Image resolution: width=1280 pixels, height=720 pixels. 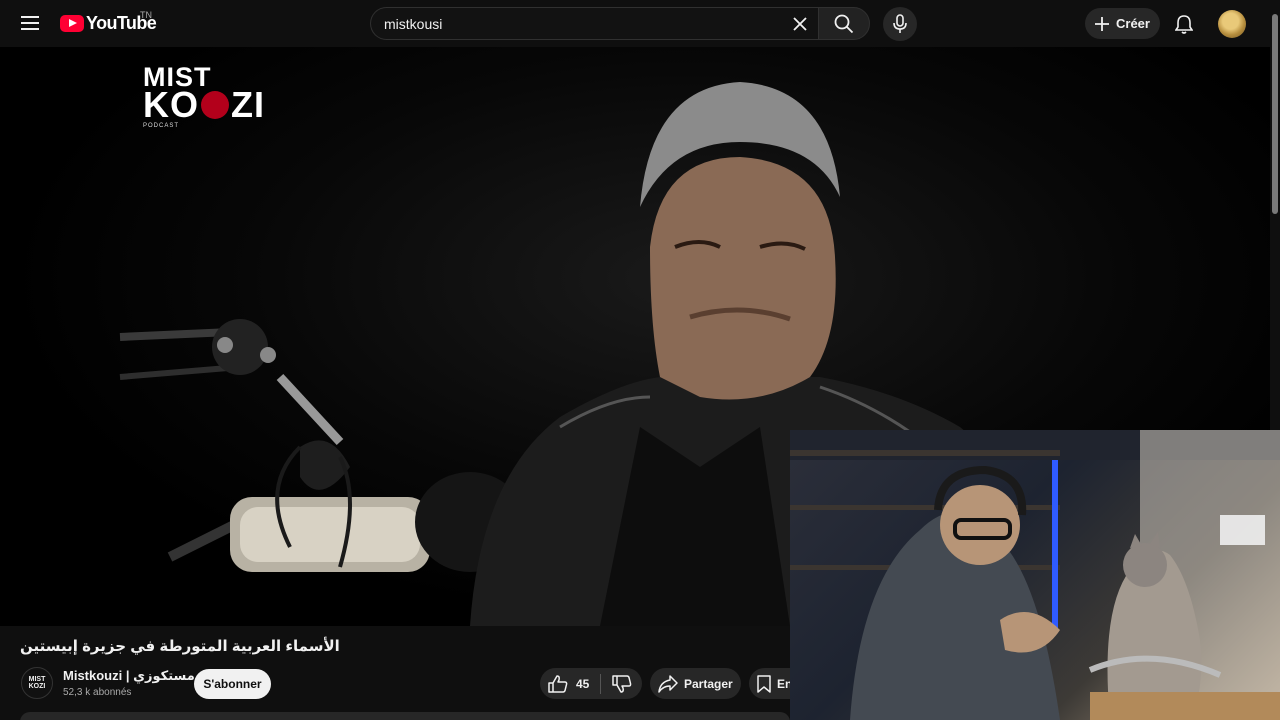 I want to click on podcast-microphone, so click(x=322, y=445).